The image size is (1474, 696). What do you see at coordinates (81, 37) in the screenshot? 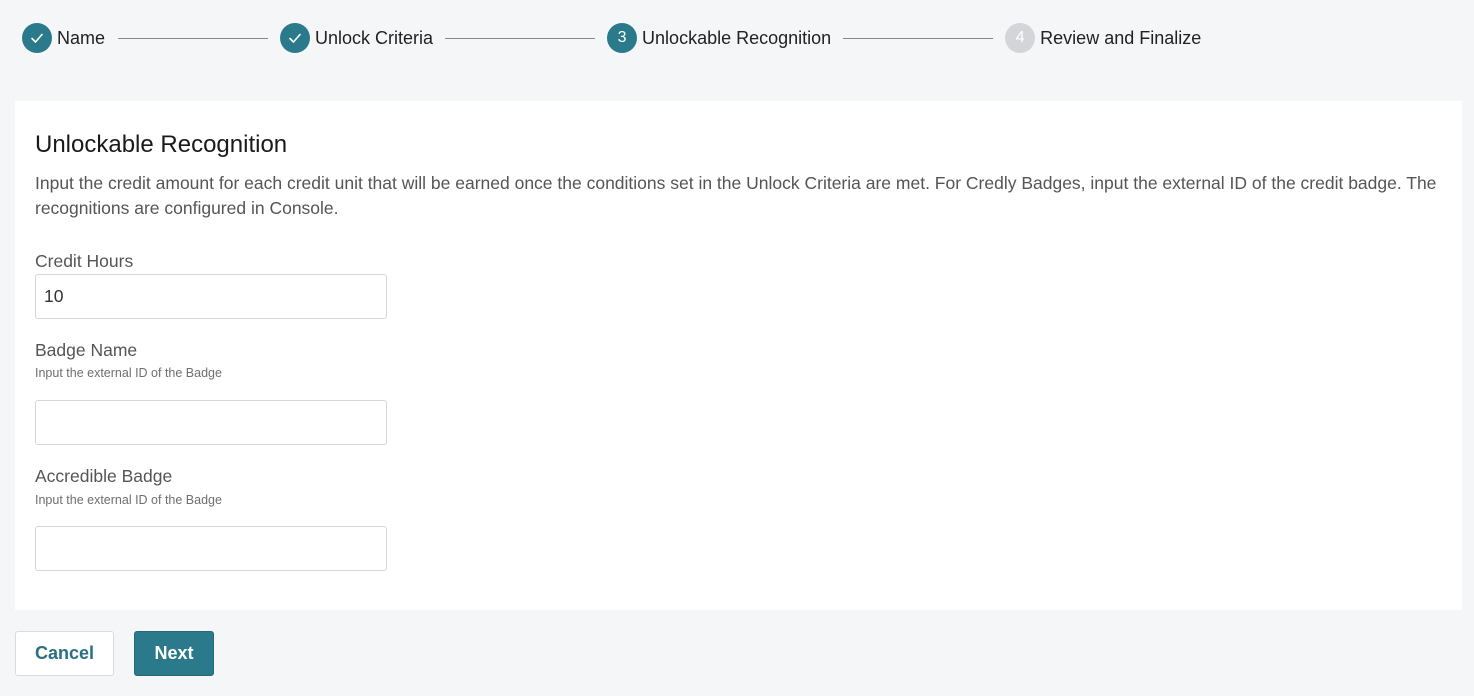
I see `step-label: Name` at bounding box center [81, 37].